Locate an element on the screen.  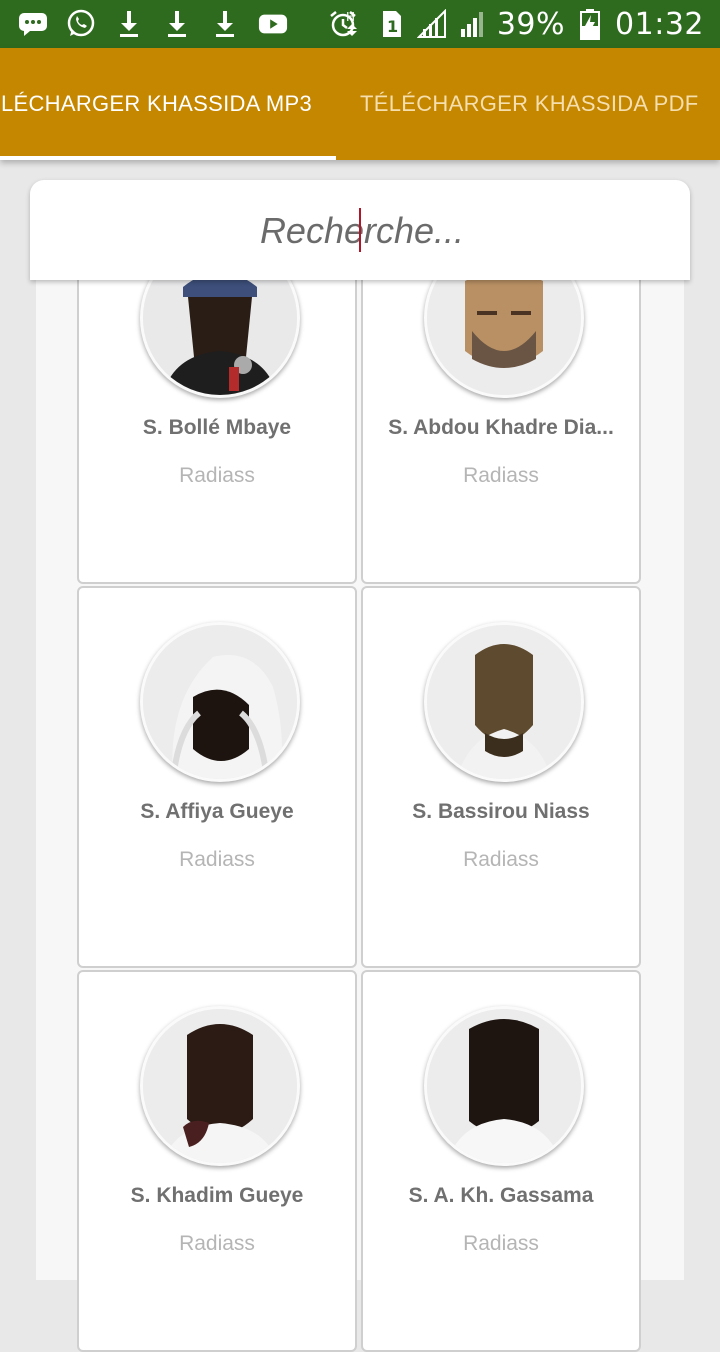
sim-1-icon: 1 is located at coordinates (392, 24).